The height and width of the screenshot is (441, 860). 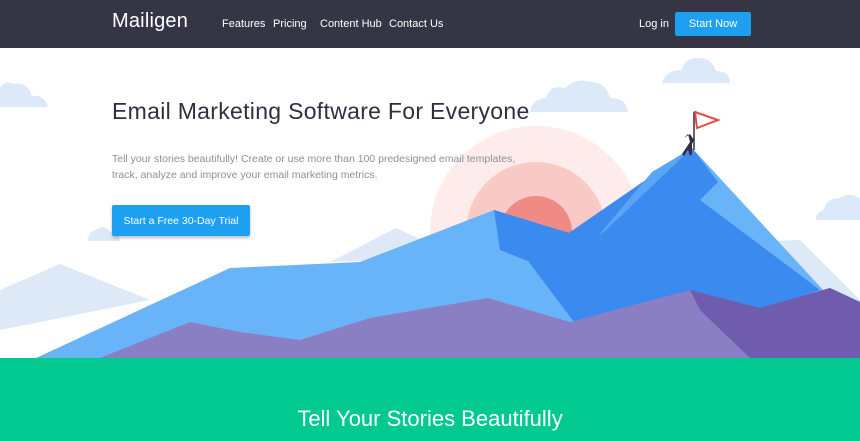 What do you see at coordinates (430, 418) in the screenshot?
I see `section-title: Tell Your Stories Beautifully` at bounding box center [430, 418].